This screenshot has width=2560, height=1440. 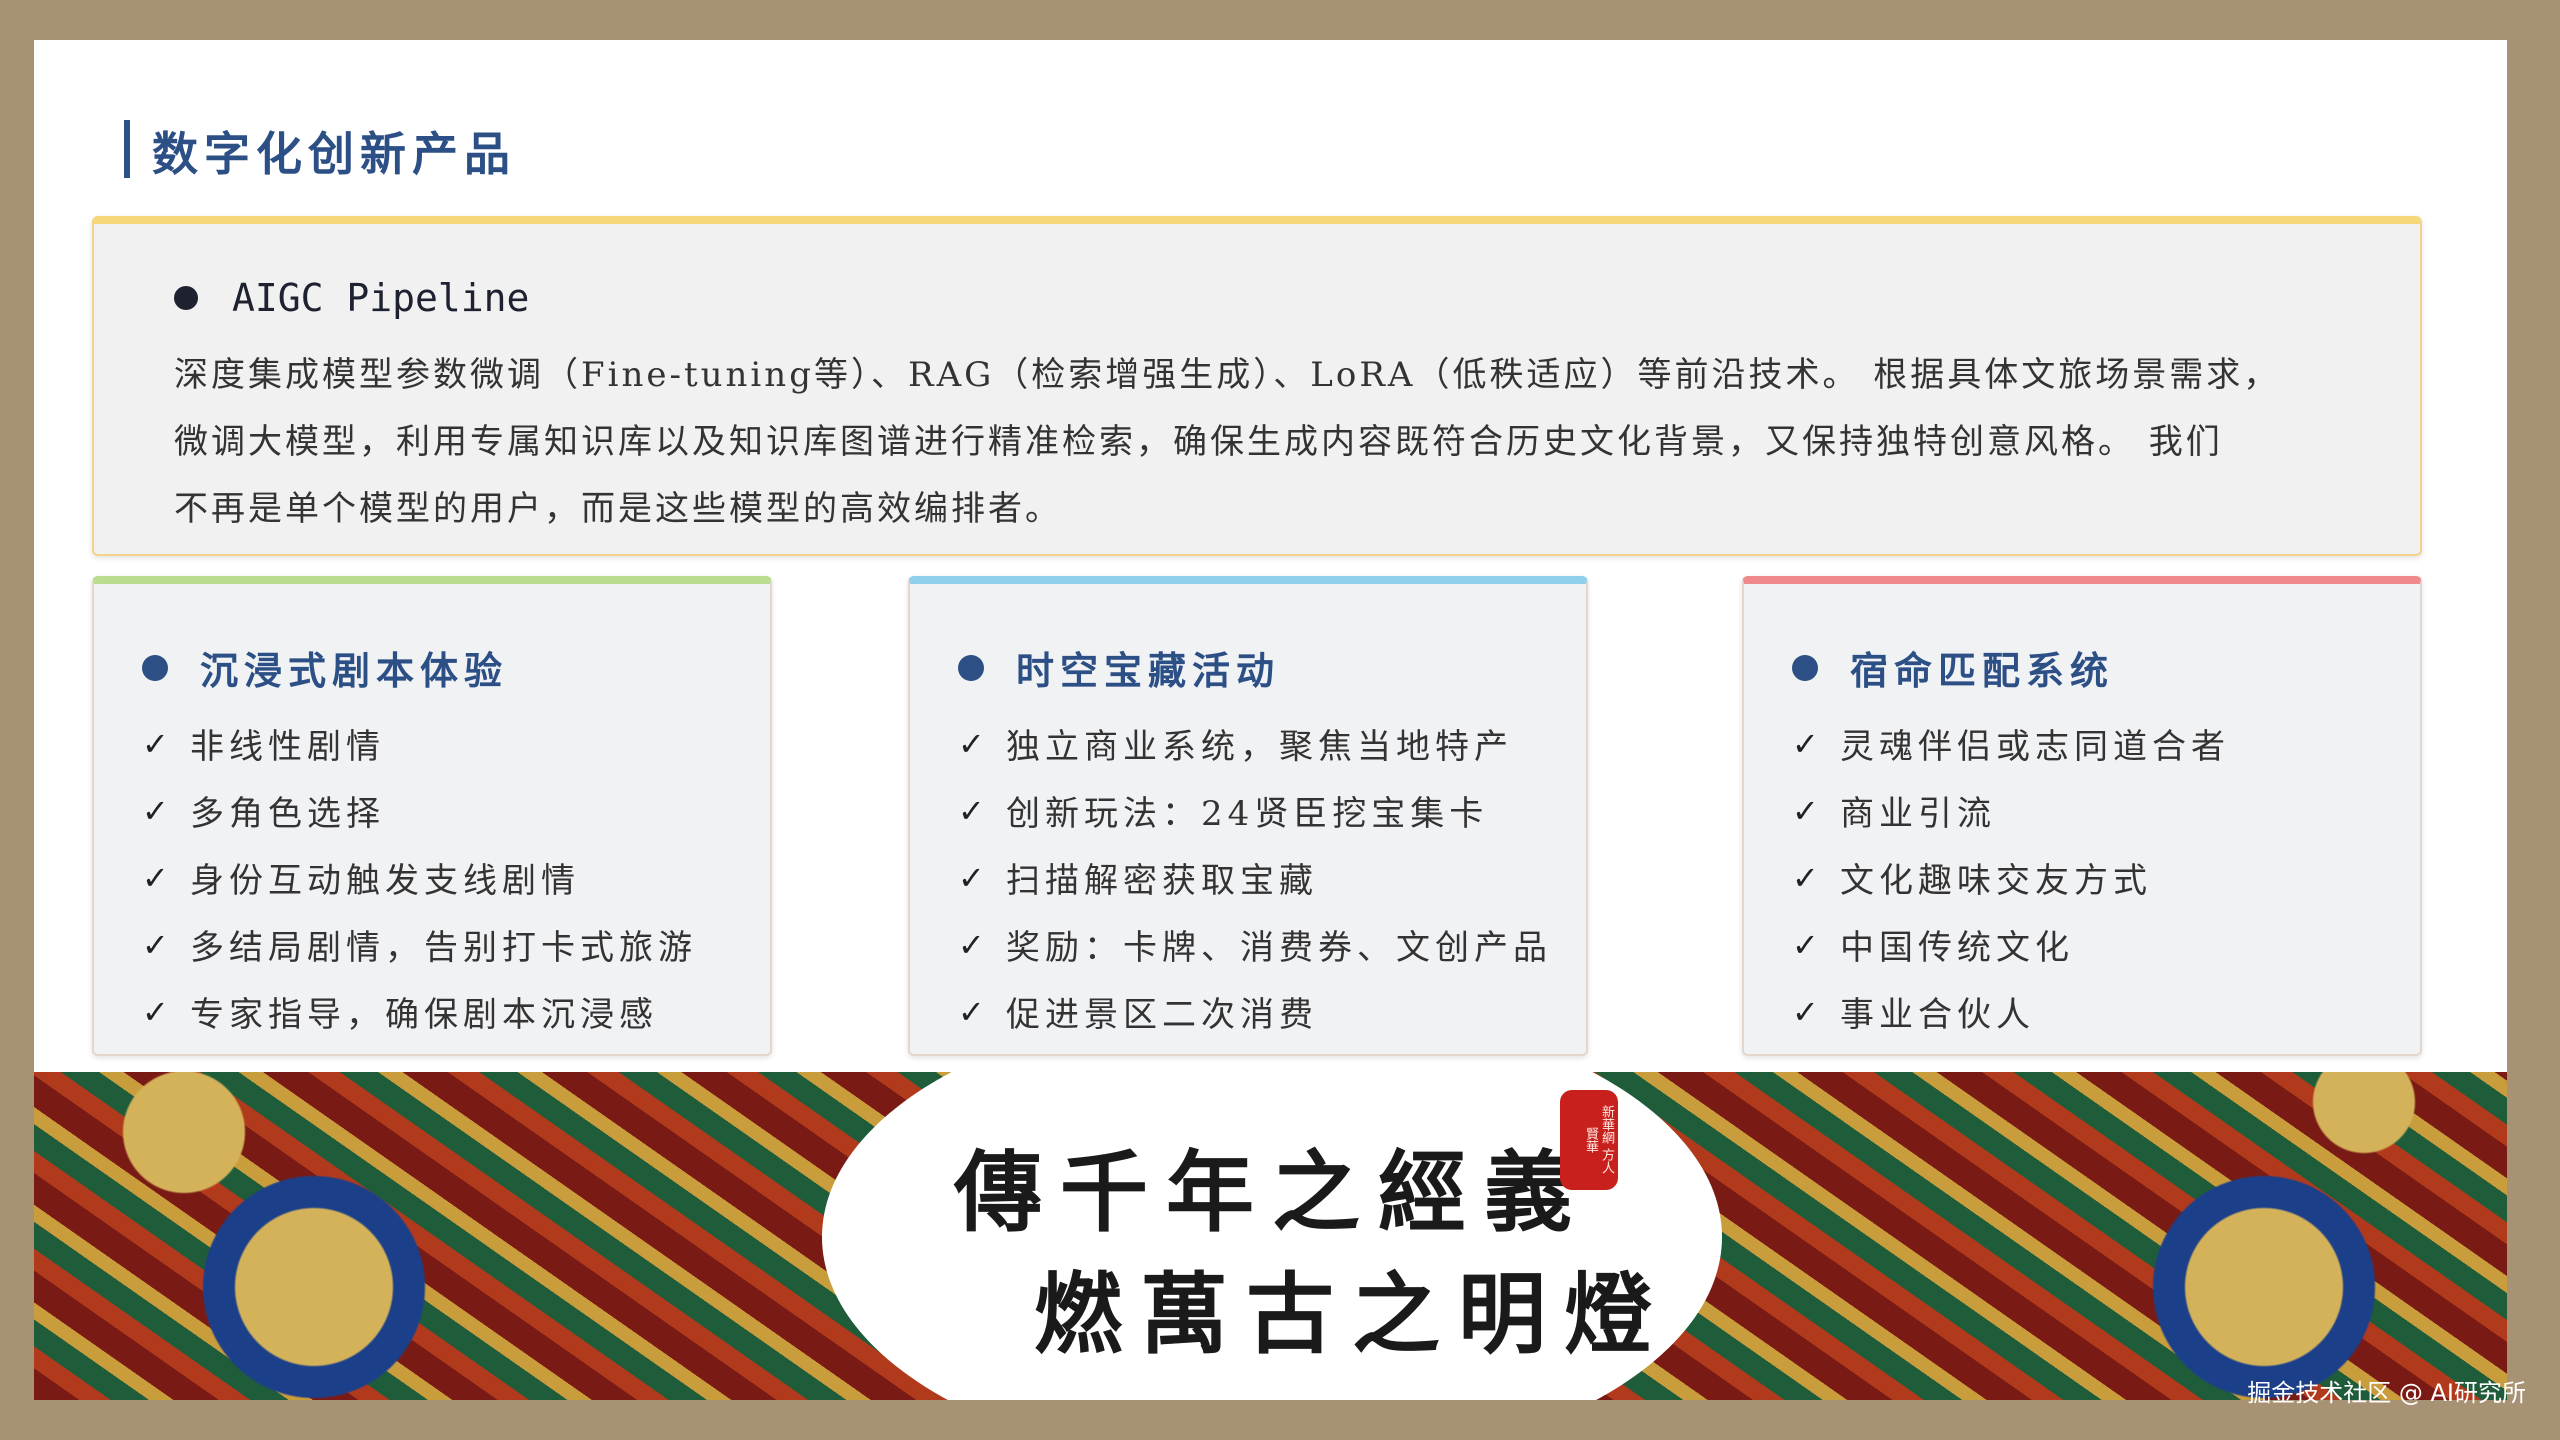 What do you see at coordinates (1162, 881) in the screenshot?
I see `list-item-label: 扫描解密获取宝藏` at bounding box center [1162, 881].